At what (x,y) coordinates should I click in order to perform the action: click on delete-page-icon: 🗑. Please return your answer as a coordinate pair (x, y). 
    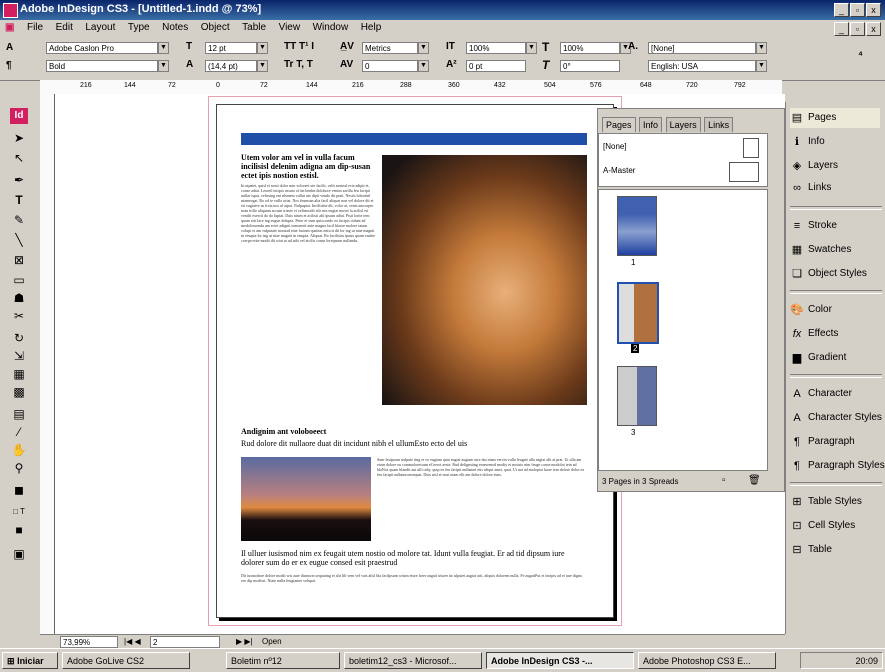
    Looking at the image, I should click on (754, 480).